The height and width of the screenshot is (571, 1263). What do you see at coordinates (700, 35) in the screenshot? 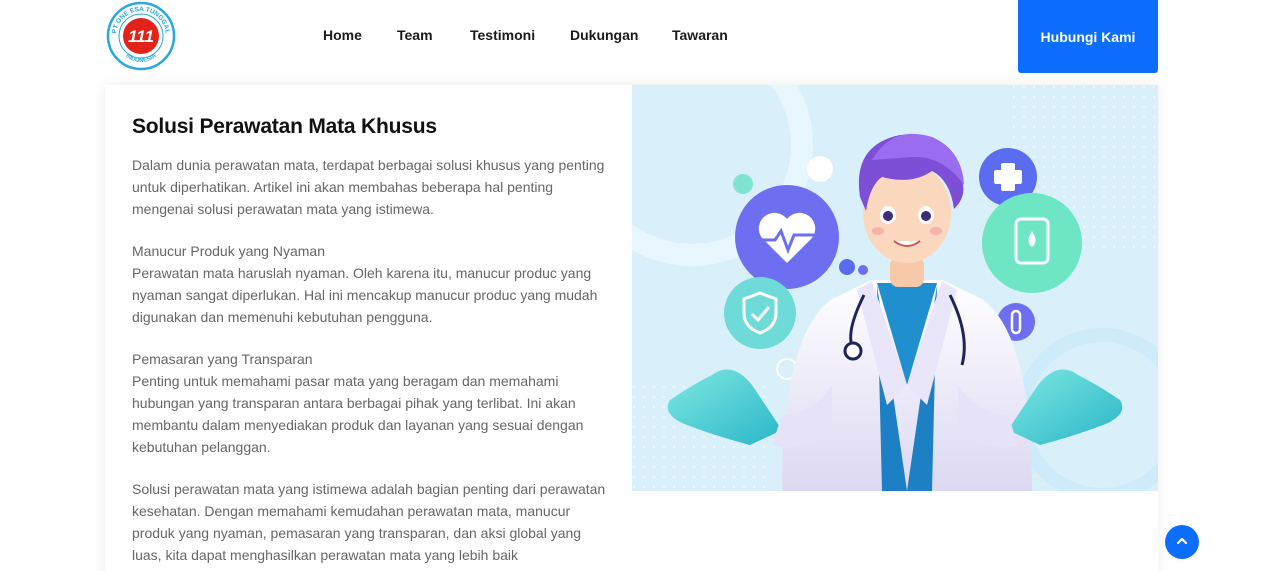
I see `nav-tawaran: Tawaran` at bounding box center [700, 35].